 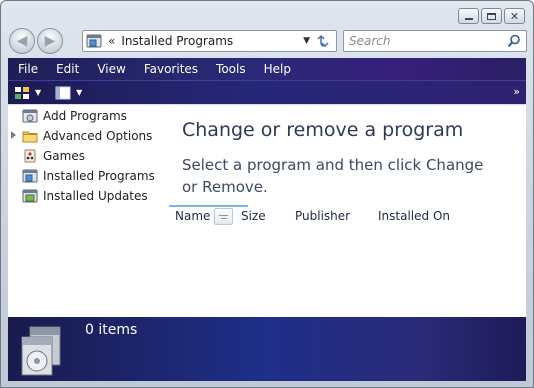 What do you see at coordinates (425, 41) in the screenshot?
I see `search-input` at bounding box center [425, 41].